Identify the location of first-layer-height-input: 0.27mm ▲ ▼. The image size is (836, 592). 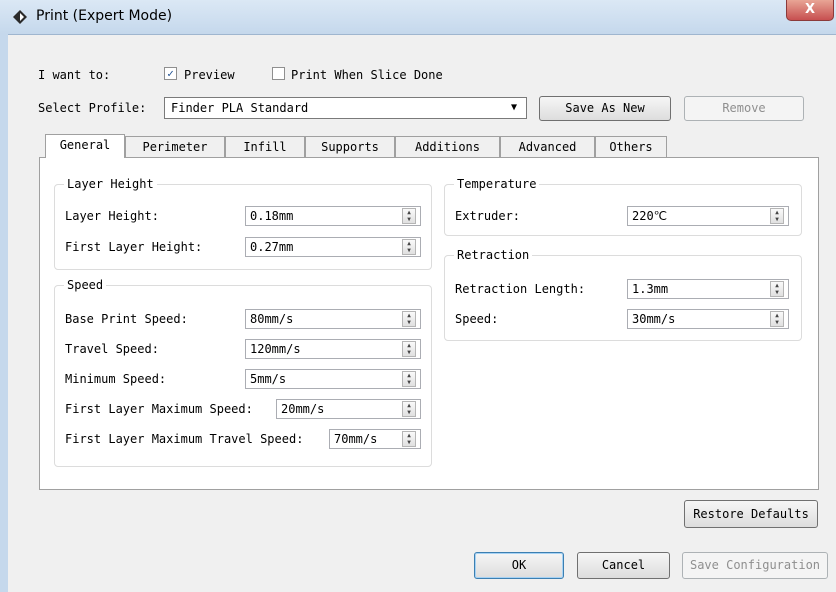
(333, 247).